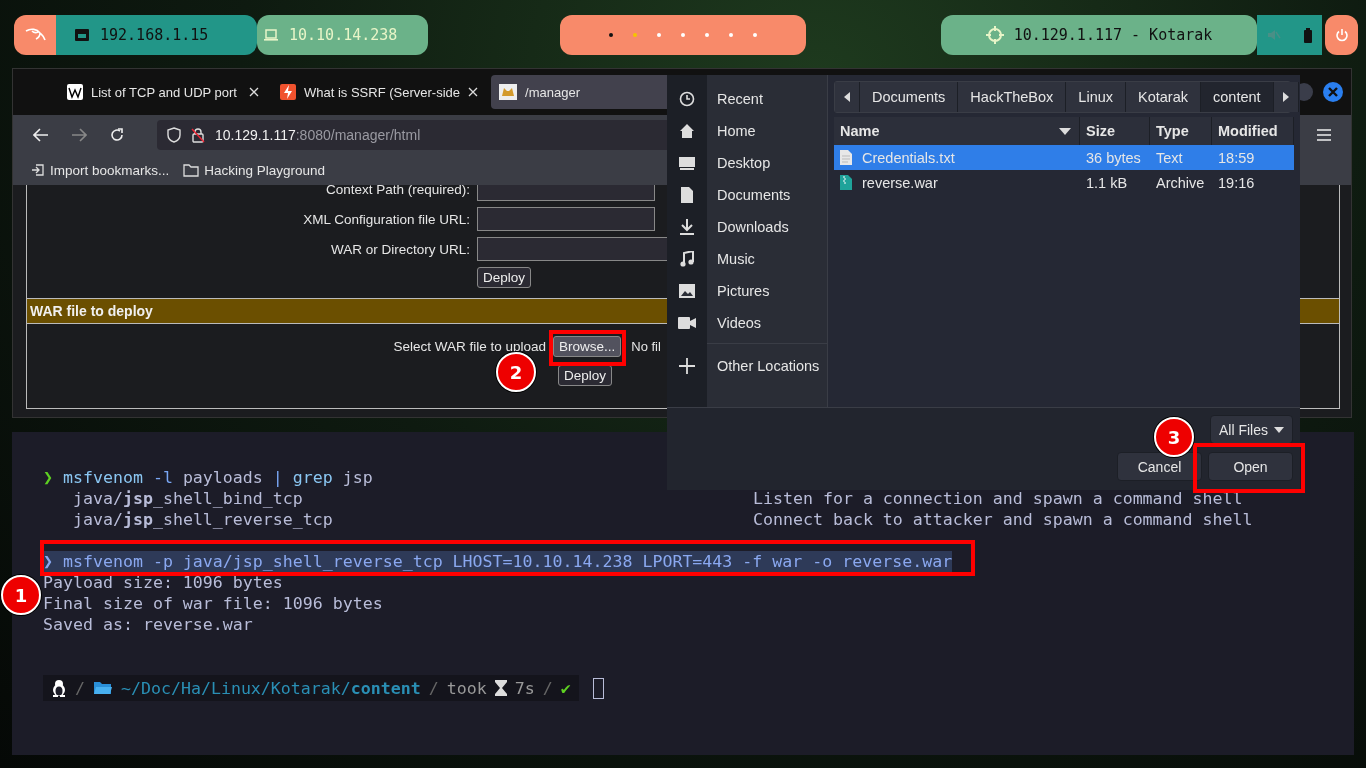 The height and width of the screenshot is (768, 1366). Describe the element at coordinates (687, 366) in the screenshot. I see `plus-icon` at that location.